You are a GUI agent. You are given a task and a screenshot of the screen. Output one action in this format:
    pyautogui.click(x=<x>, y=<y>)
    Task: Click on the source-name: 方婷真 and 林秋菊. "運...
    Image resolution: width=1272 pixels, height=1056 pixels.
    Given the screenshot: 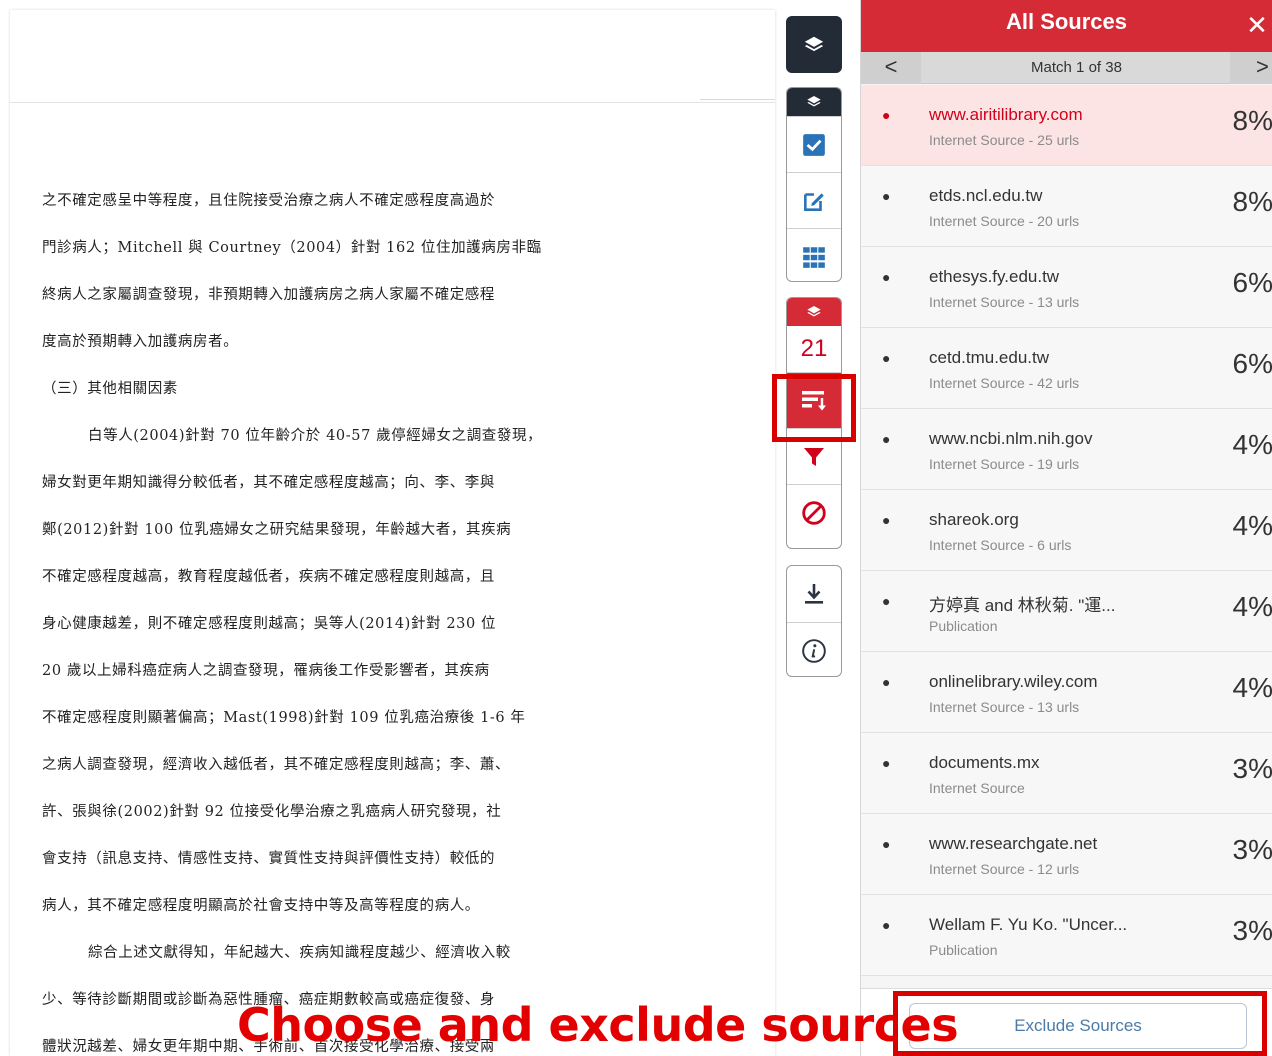 What is the action you would take?
    pyautogui.click(x=1022, y=603)
    